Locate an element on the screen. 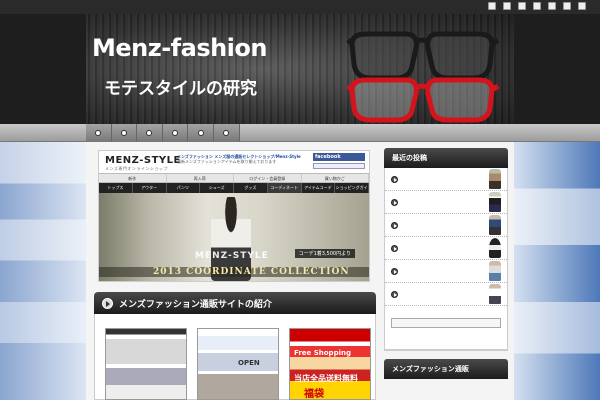 This screenshot has width=600, height=400. main-nav is located at coordinates (300, 133).